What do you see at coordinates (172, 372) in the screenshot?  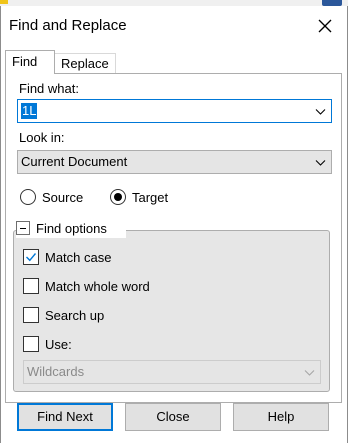 I see `use-select: Wildcards` at bounding box center [172, 372].